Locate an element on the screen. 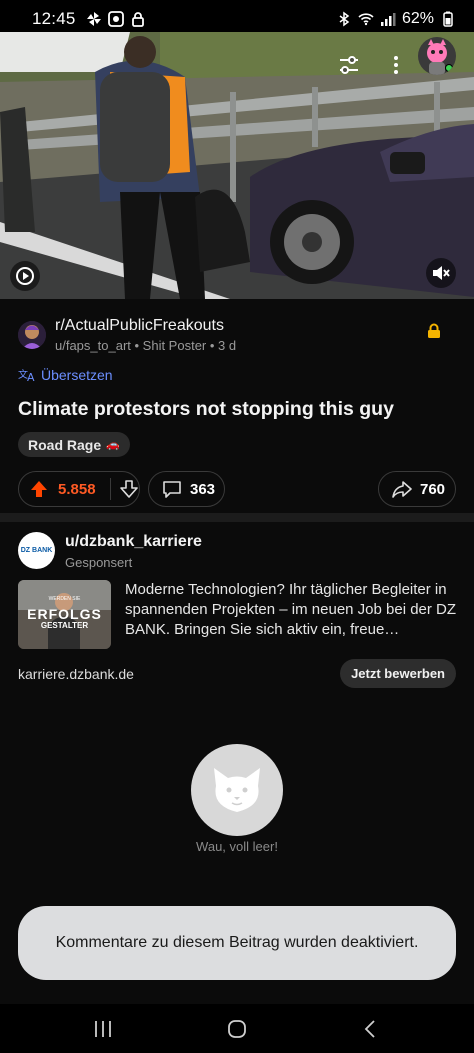  translate-icon: 文A is located at coordinates (26, 375).